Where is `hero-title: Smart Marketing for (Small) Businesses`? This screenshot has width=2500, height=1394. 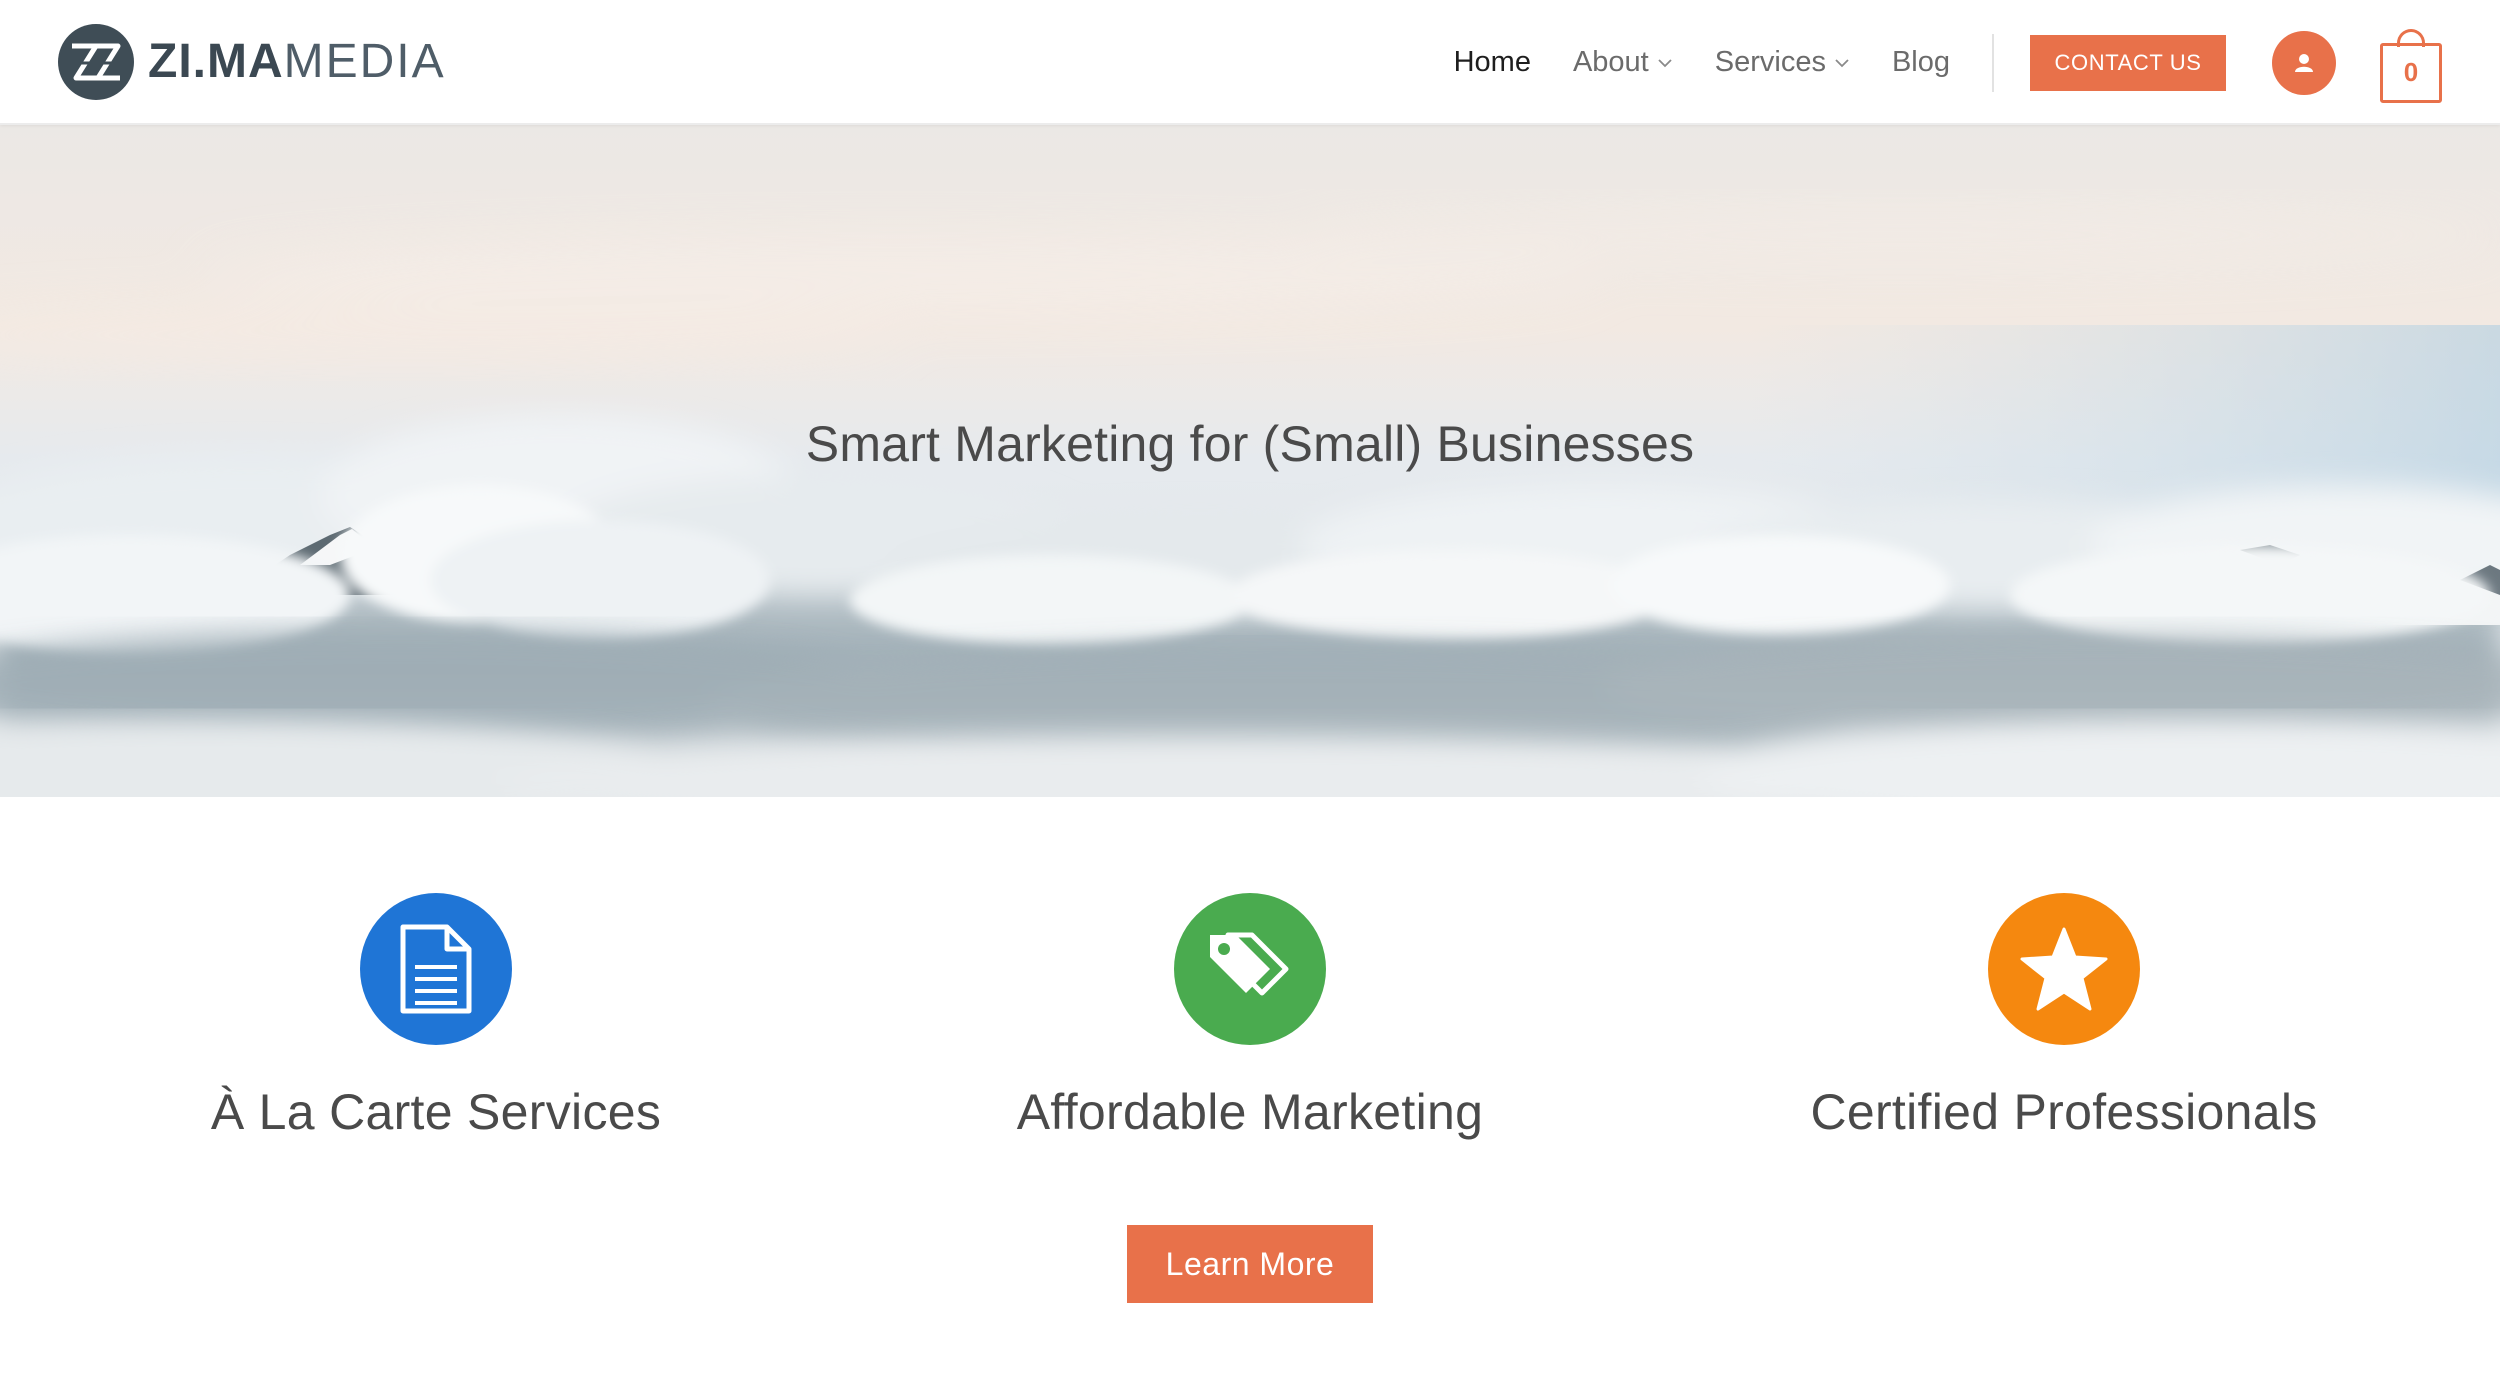
hero-title: Smart Marketing for (Small) Businesses is located at coordinates (1250, 444).